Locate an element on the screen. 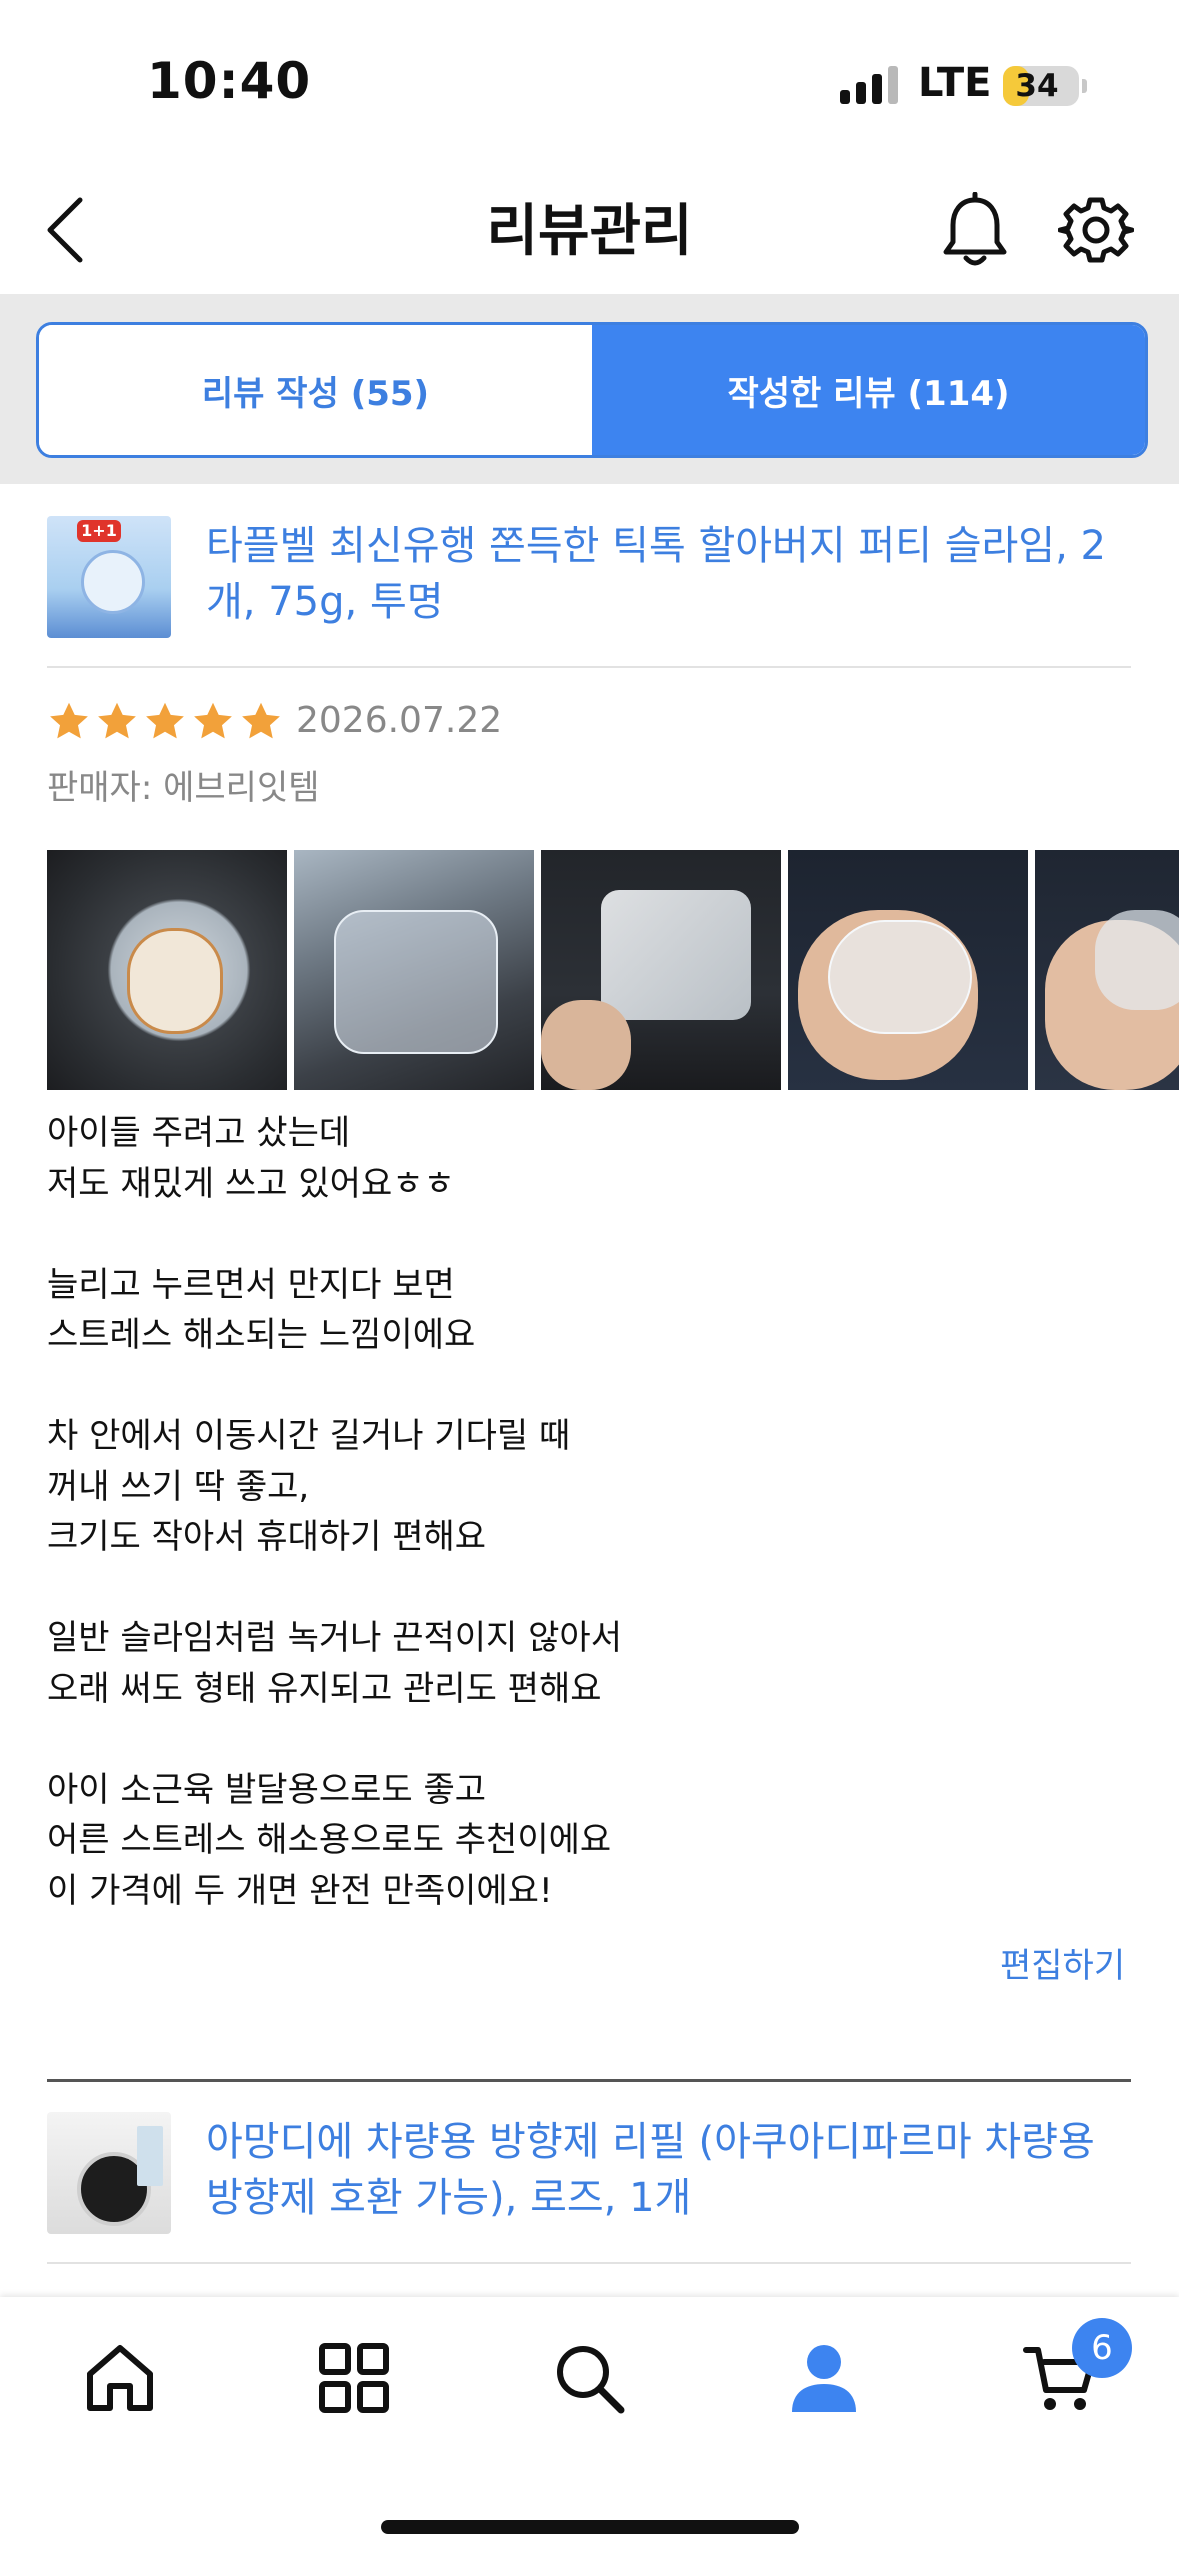 The width and height of the screenshot is (1179, 2556). battery-icon: 34 is located at coordinates (1045, 86).